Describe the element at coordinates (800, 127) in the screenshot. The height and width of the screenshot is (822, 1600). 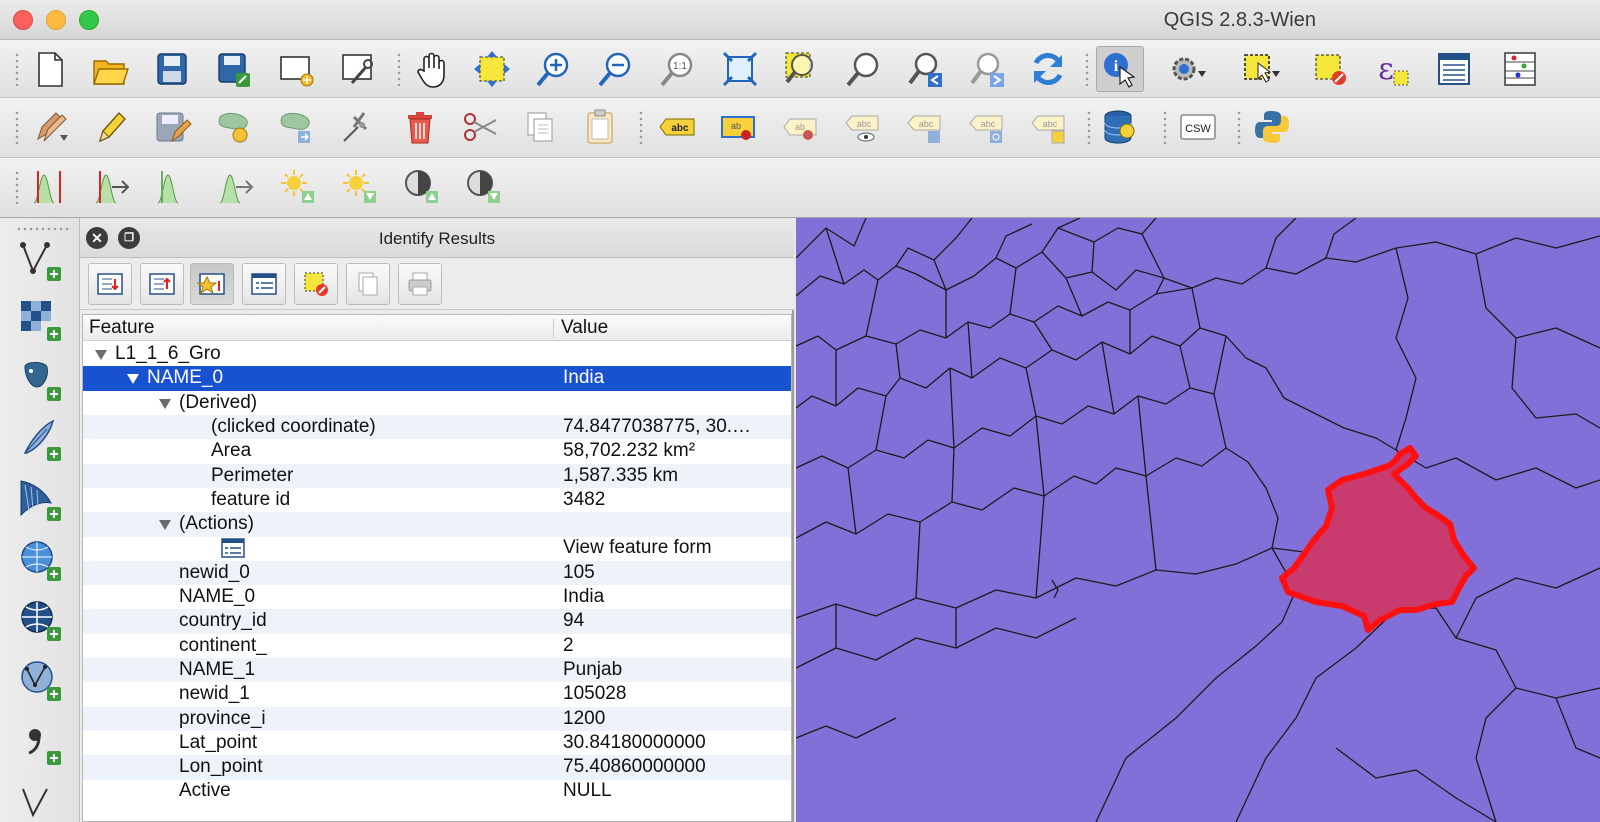
I see `highlight-pinned-icon: ab` at that location.